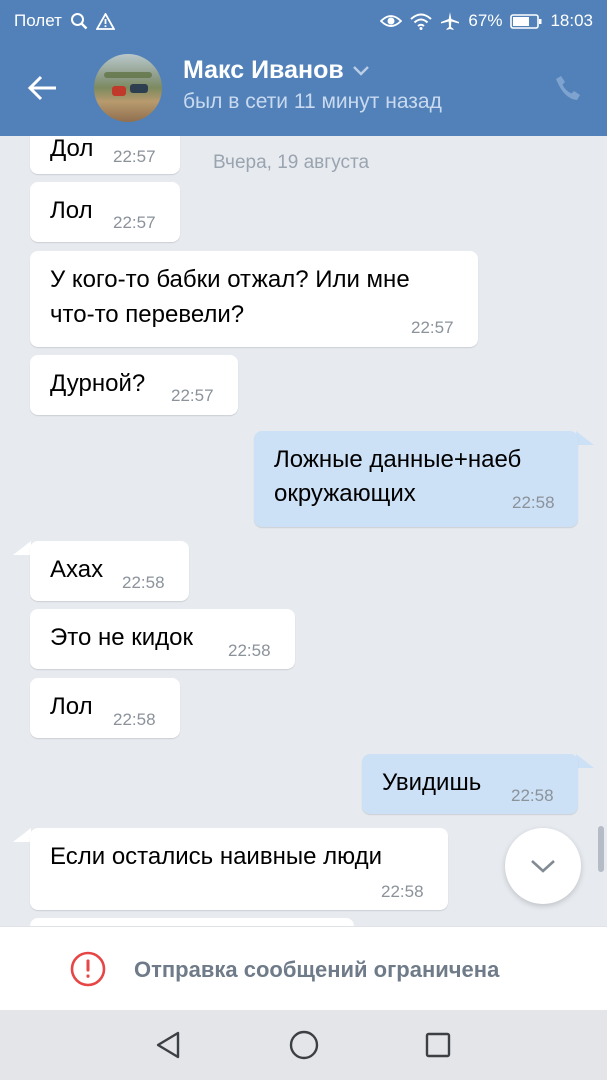  What do you see at coordinates (64, 21) in the screenshot?
I see `status-bar-left: Полет` at bounding box center [64, 21].